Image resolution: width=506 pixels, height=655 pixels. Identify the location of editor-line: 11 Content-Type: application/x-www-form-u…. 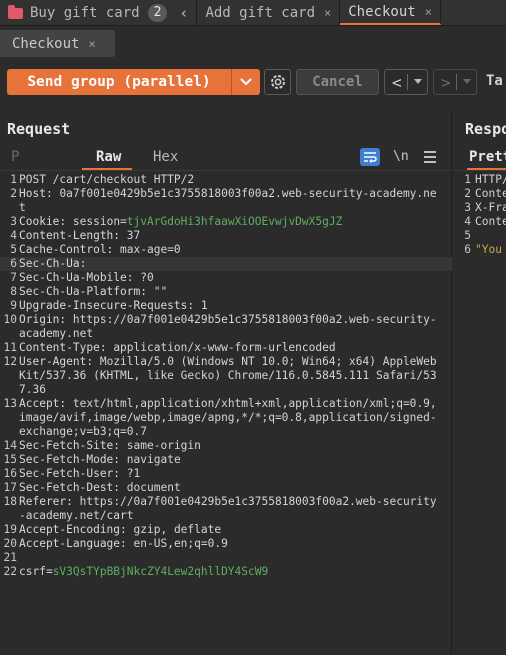
(226, 348).